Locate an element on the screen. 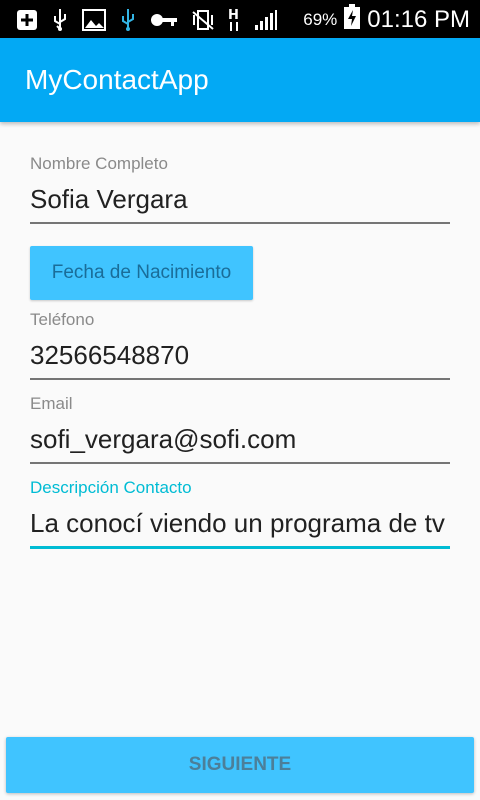 This screenshot has width=480, height=800. name-input: Sofia Vergara is located at coordinates (240, 199).